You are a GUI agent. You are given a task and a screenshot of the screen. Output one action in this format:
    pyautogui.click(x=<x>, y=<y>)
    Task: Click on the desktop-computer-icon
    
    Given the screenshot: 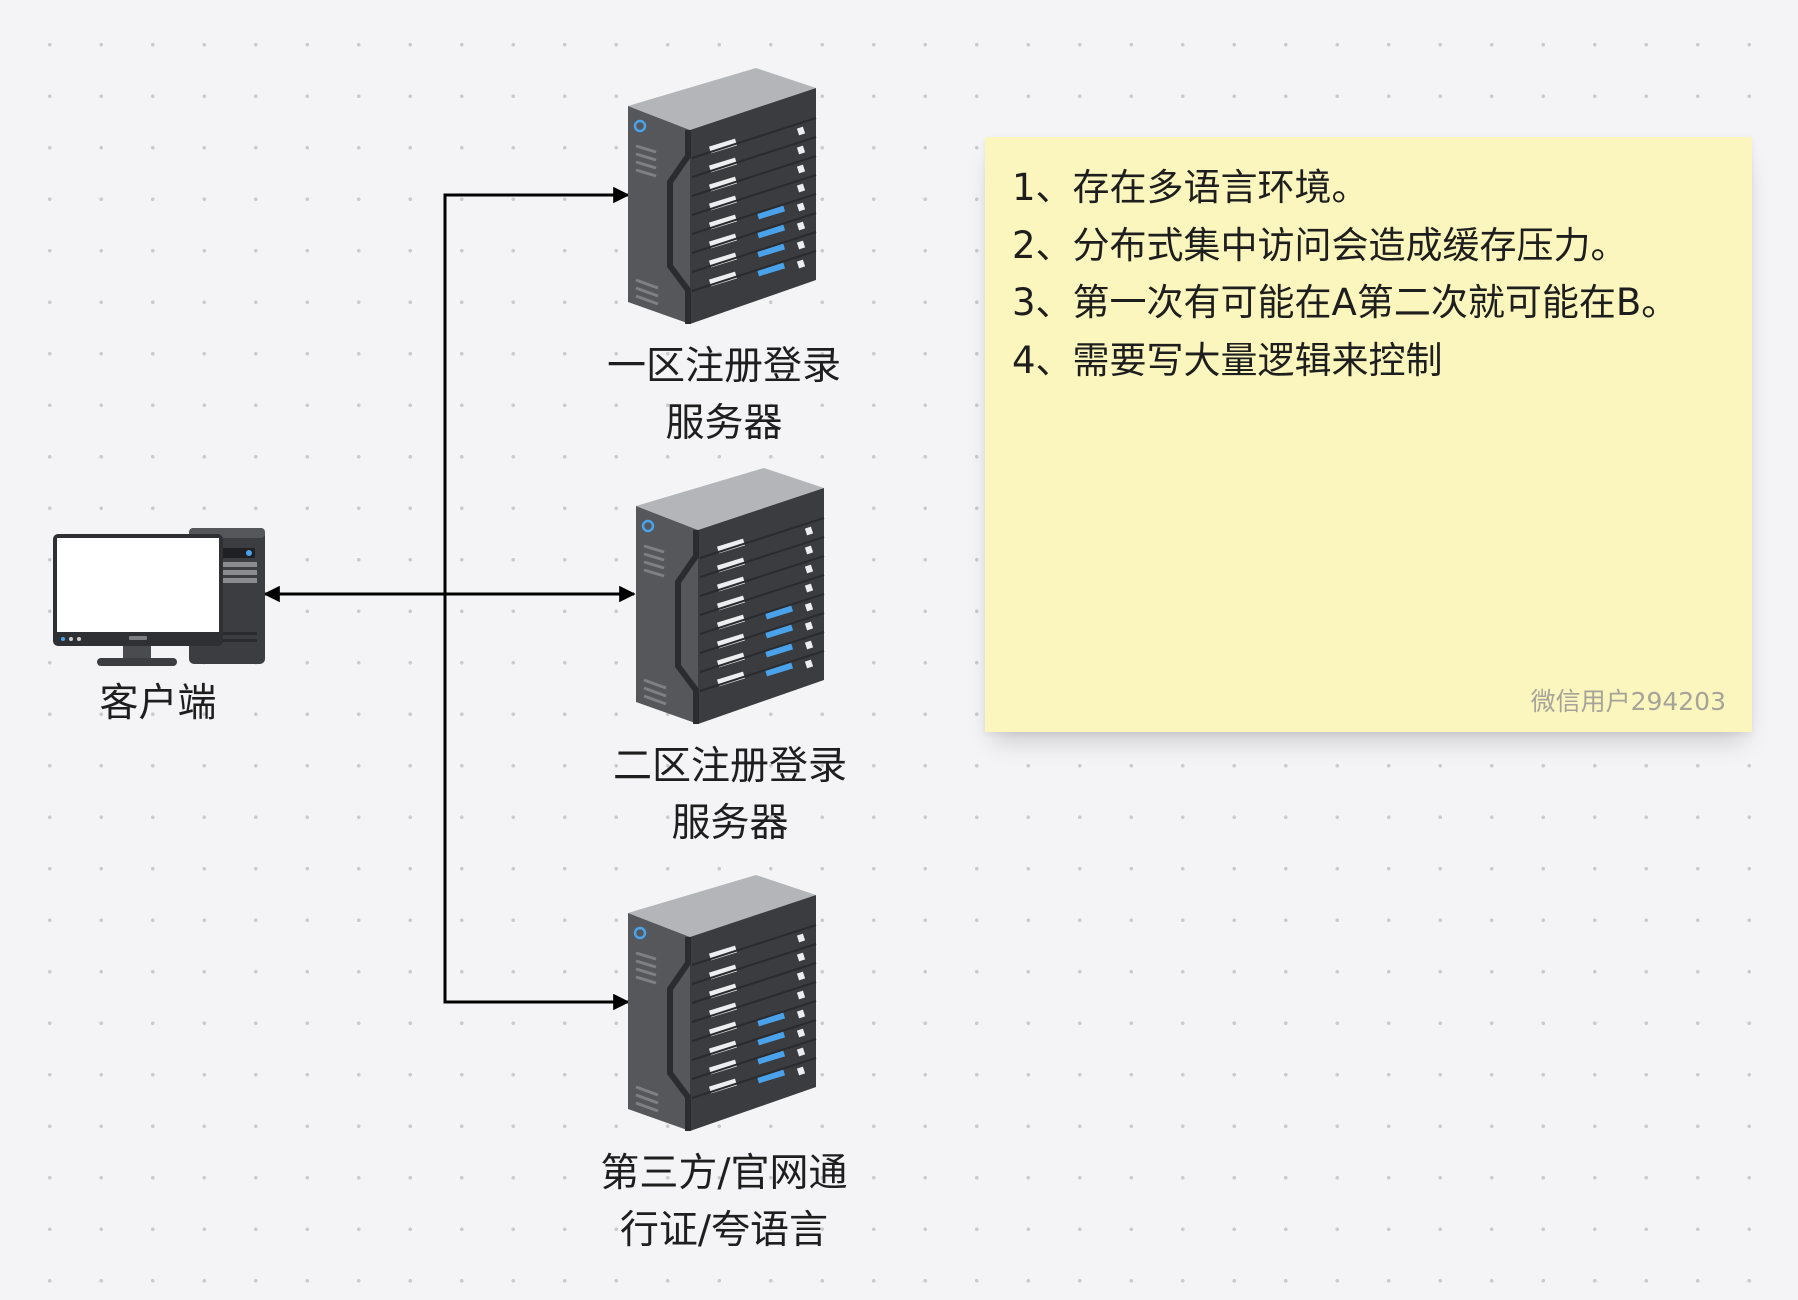 What is the action you would take?
    pyautogui.click(x=159, y=597)
    